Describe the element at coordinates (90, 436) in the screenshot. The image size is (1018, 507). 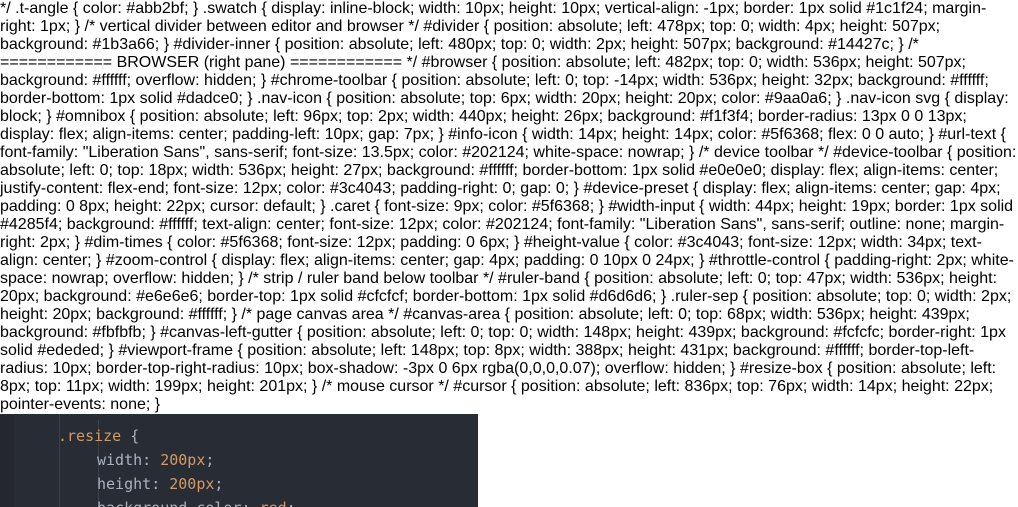
I see `css-selector: .resize` at that location.